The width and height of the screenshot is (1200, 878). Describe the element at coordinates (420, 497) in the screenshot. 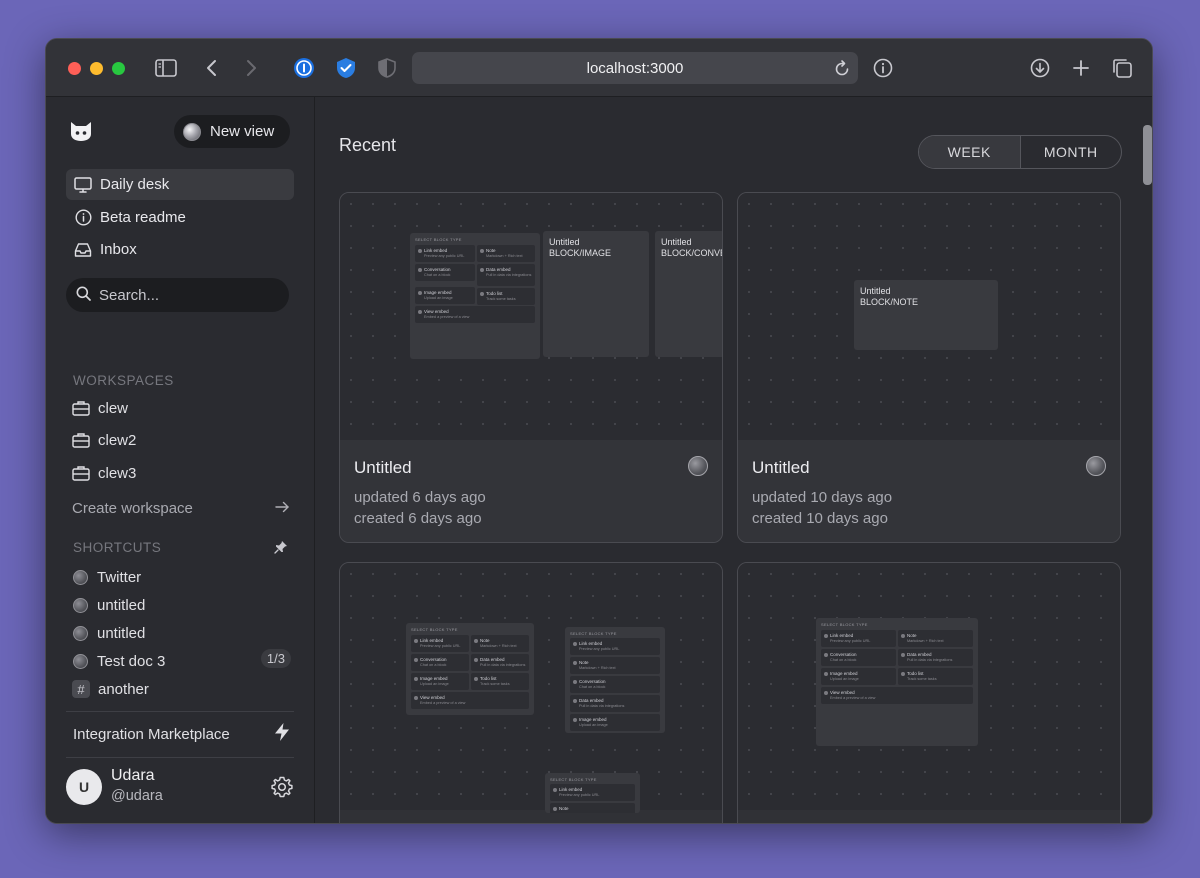

I see `card-updated: updated 6 days ago` at that location.